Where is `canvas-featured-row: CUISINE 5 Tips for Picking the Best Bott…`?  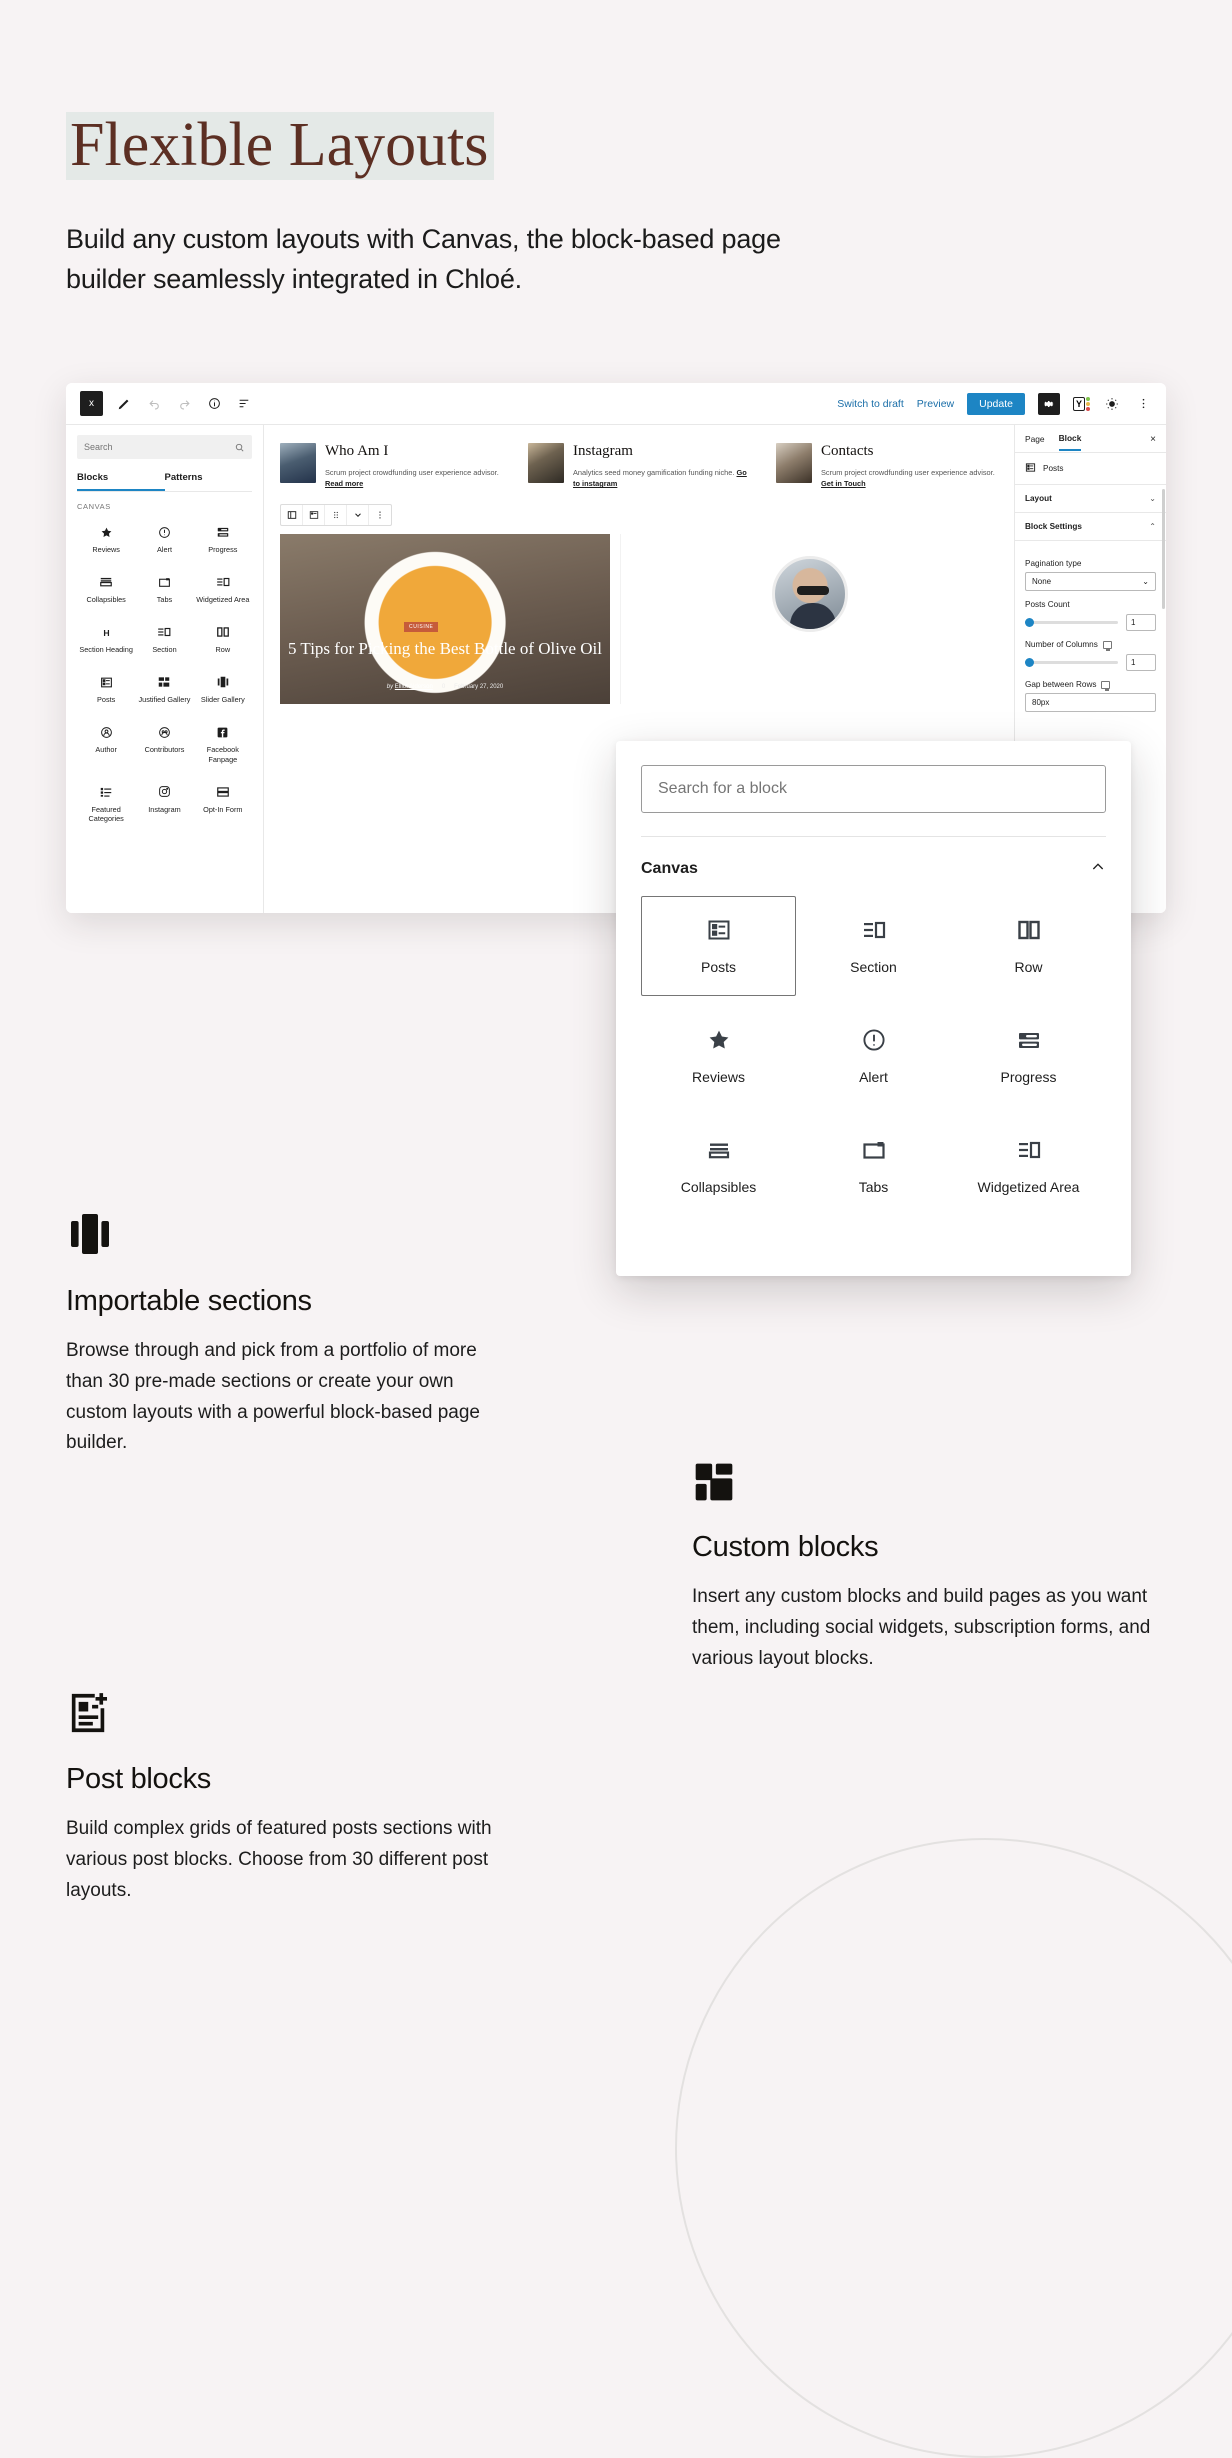 canvas-featured-row: CUISINE 5 Tips for Picking the Best Bott… is located at coordinates (639, 615).